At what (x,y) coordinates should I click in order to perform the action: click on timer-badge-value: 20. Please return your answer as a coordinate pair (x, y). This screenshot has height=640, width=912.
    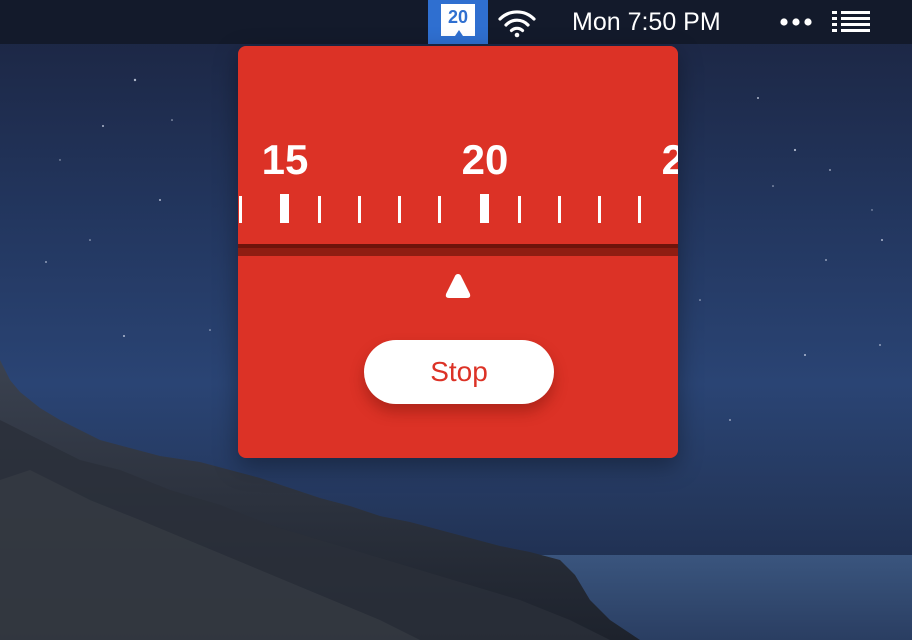
    Looking at the image, I should click on (458, 17).